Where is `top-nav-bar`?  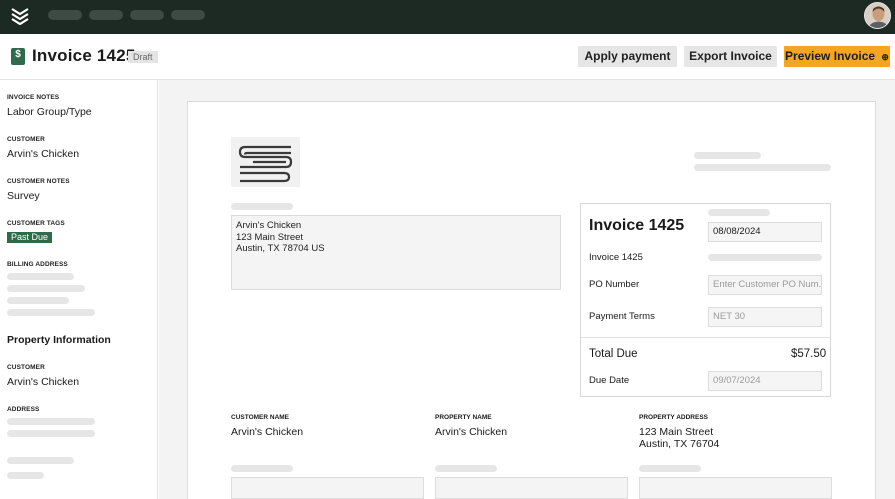
top-nav-bar is located at coordinates (447, 17).